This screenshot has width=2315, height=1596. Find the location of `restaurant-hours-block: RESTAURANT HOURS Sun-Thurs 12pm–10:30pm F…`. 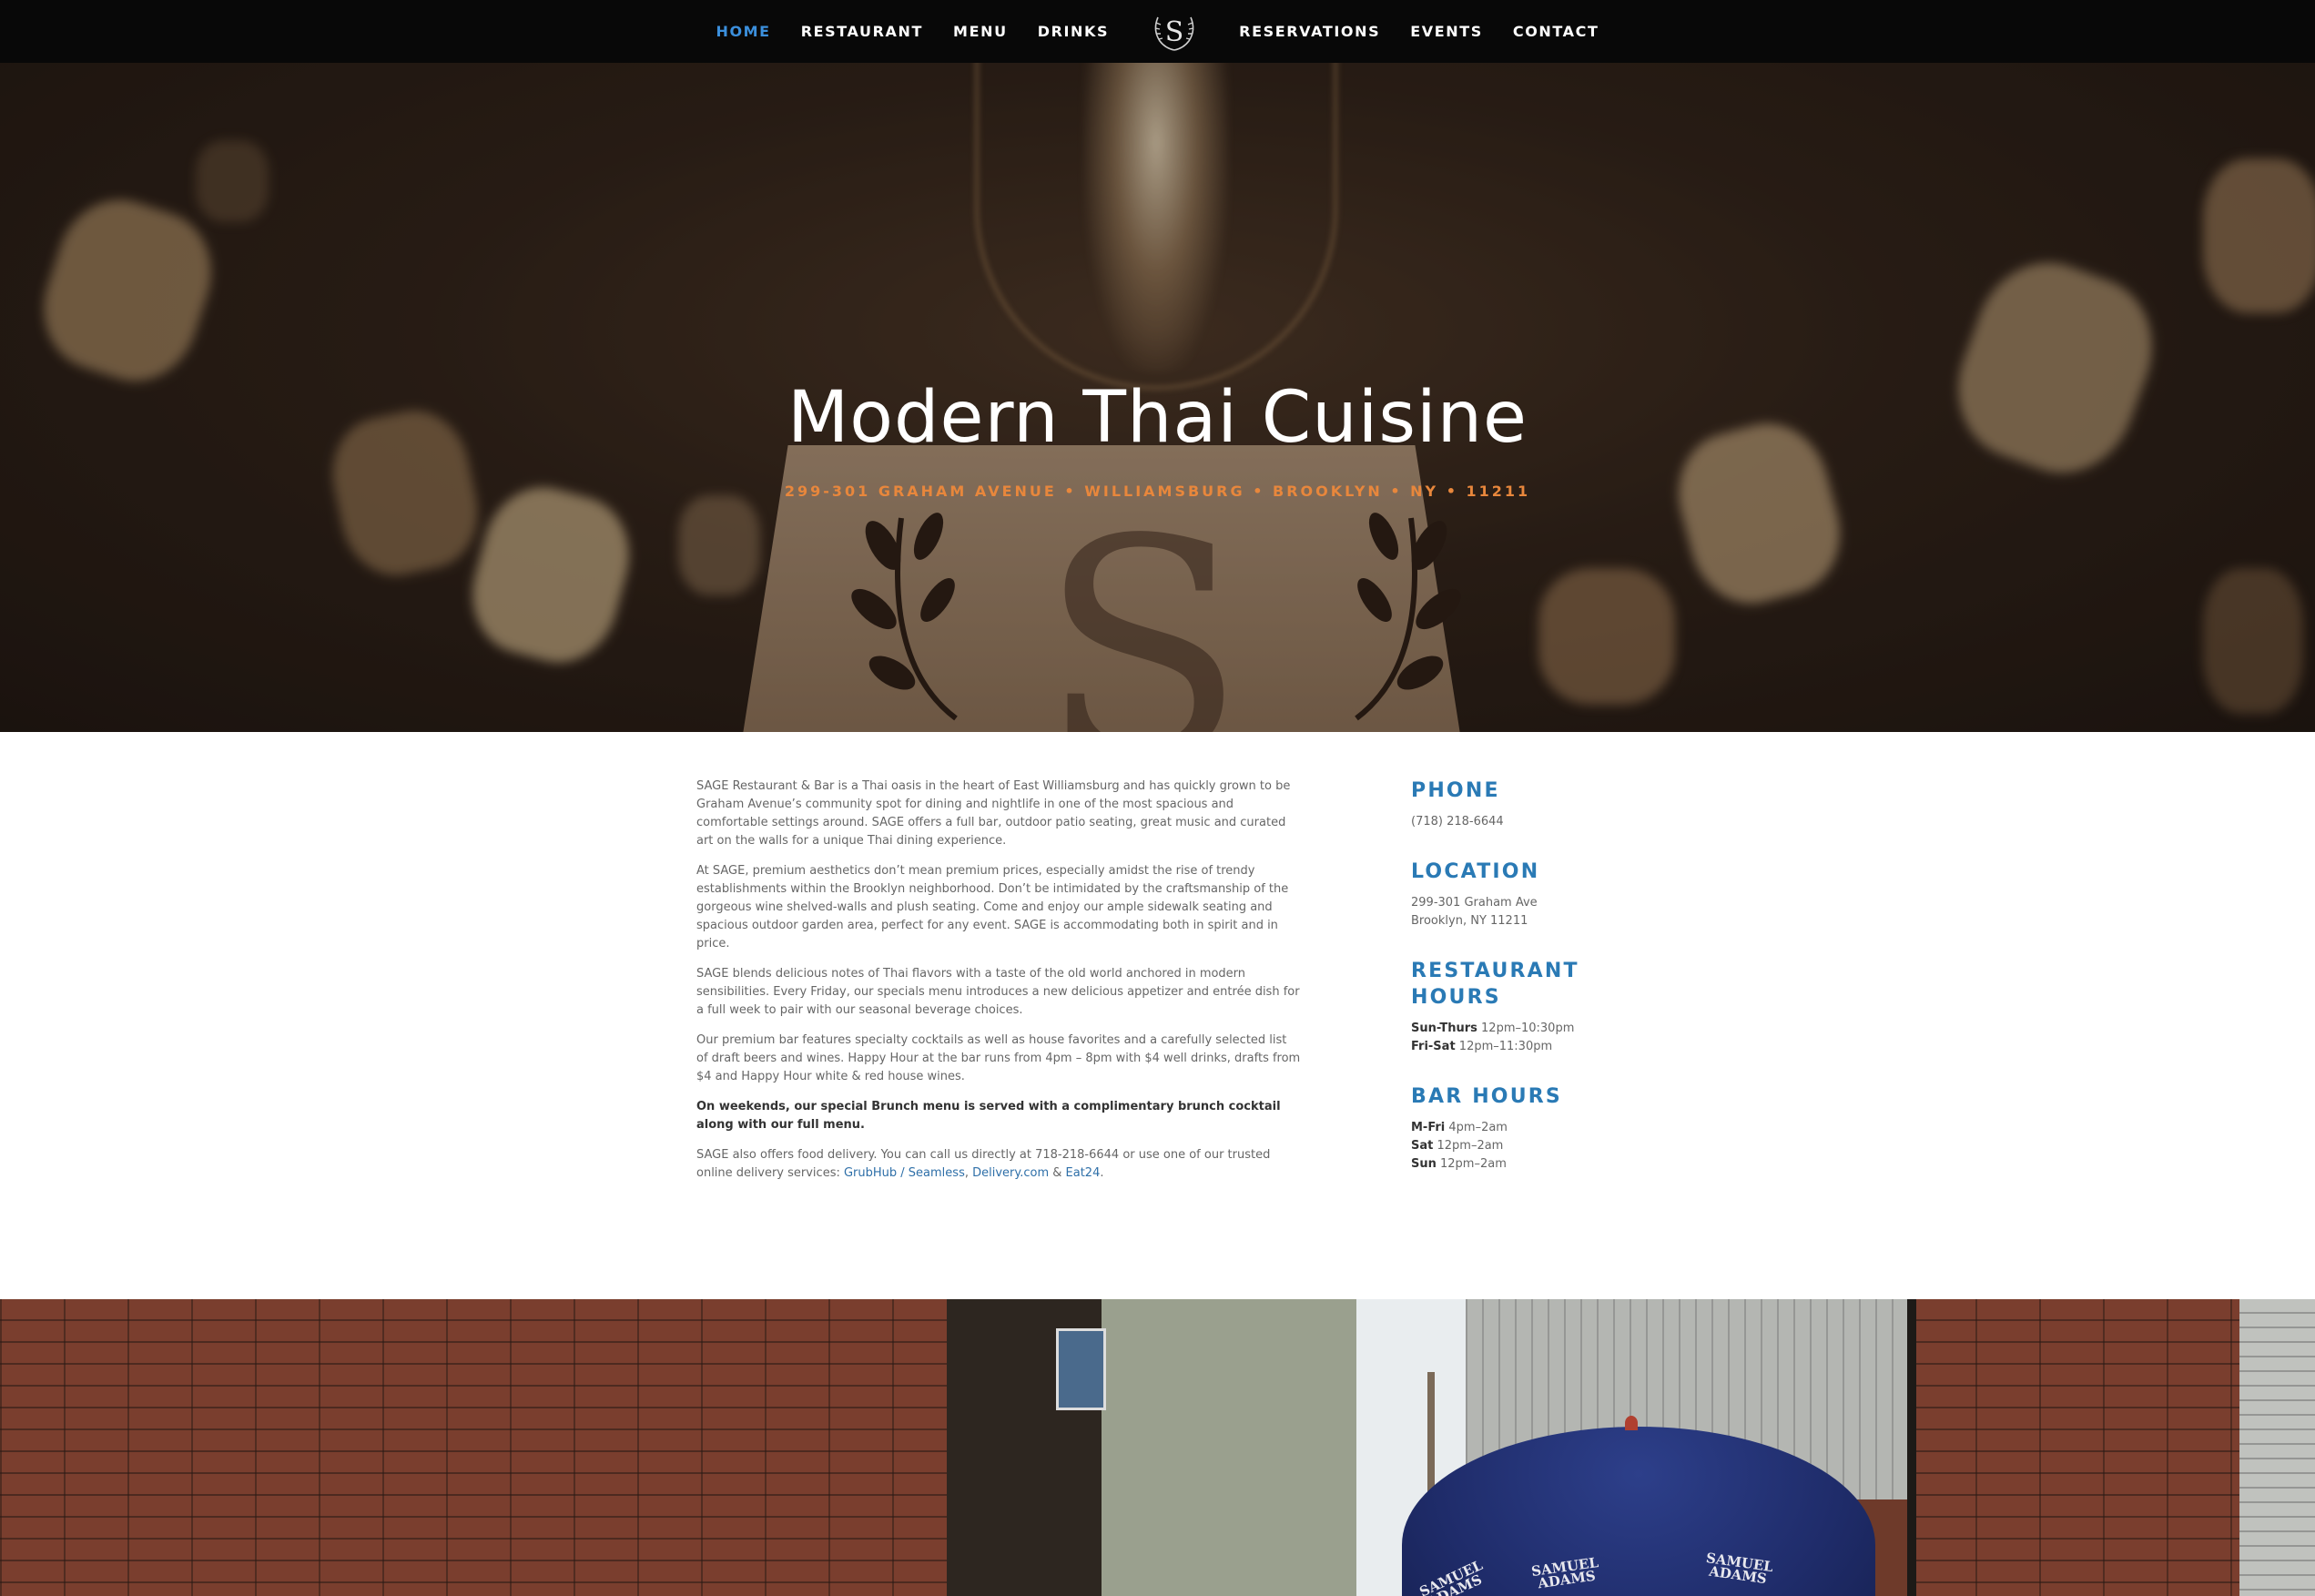

restaurant-hours-block: RESTAURANT HOURS Sun-Thurs 12pm–10:30pm F… is located at coordinates (1511, 1007).